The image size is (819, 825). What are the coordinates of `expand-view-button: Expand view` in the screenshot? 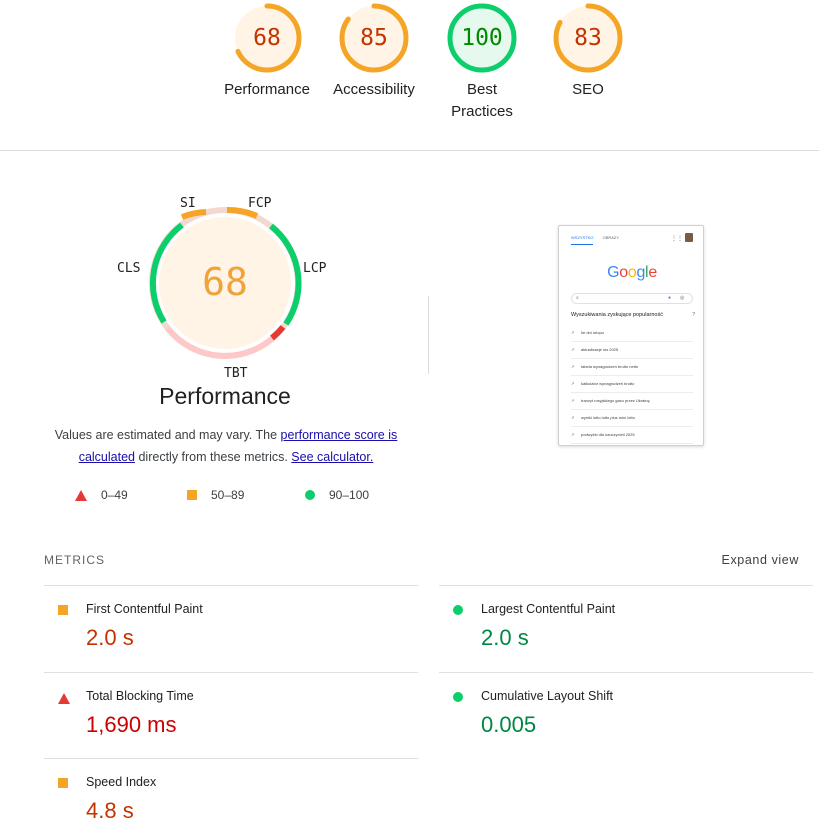 It's located at (760, 560).